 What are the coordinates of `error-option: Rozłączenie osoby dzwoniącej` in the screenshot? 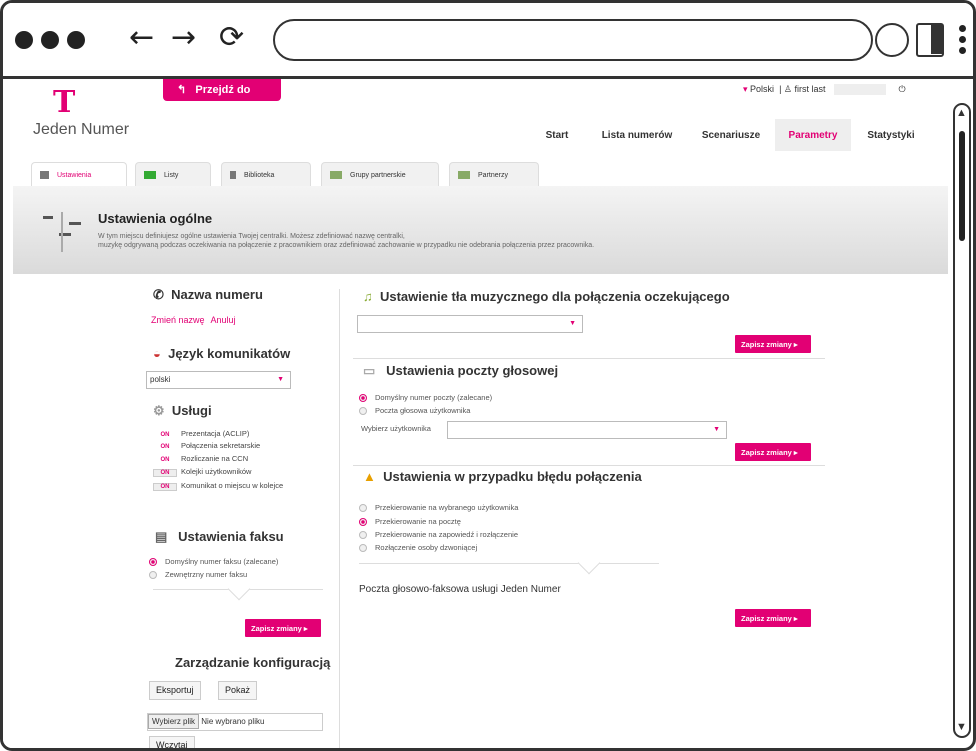 It's located at (418, 548).